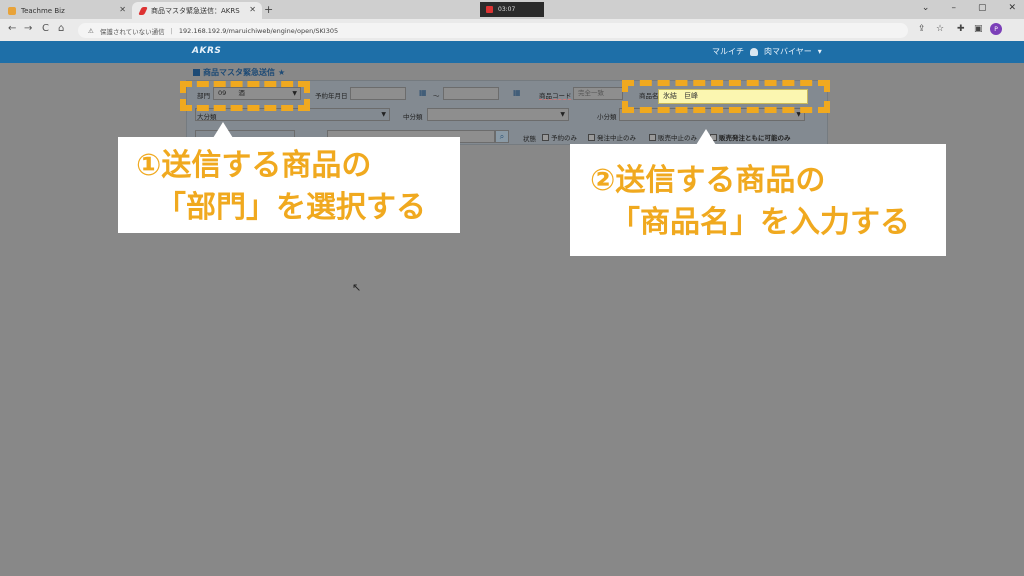 This screenshot has height=576, width=1024. Describe the element at coordinates (940, 29) in the screenshot. I see `bookmark-star-icon: ☆` at that location.